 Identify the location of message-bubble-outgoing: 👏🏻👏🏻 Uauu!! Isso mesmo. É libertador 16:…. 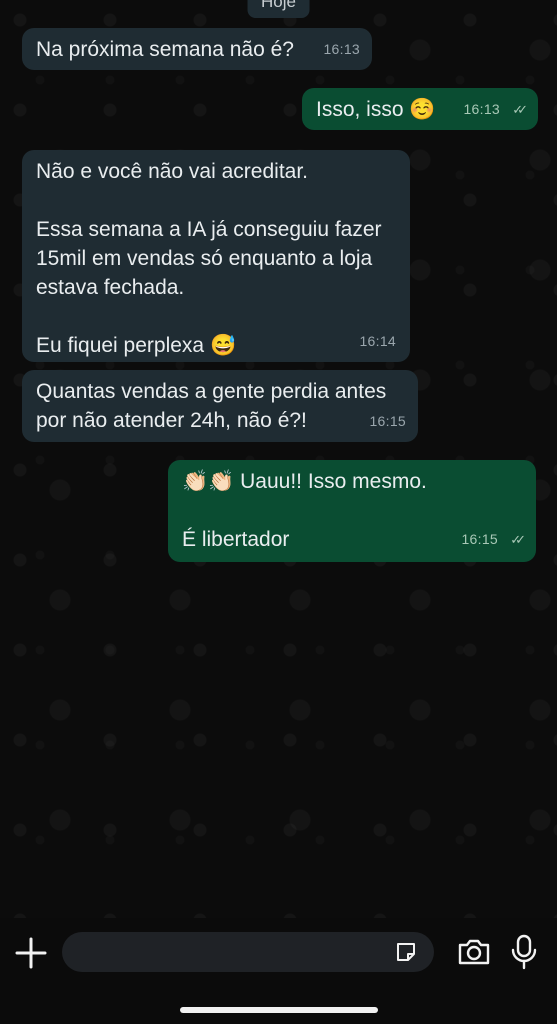
(352, 511).